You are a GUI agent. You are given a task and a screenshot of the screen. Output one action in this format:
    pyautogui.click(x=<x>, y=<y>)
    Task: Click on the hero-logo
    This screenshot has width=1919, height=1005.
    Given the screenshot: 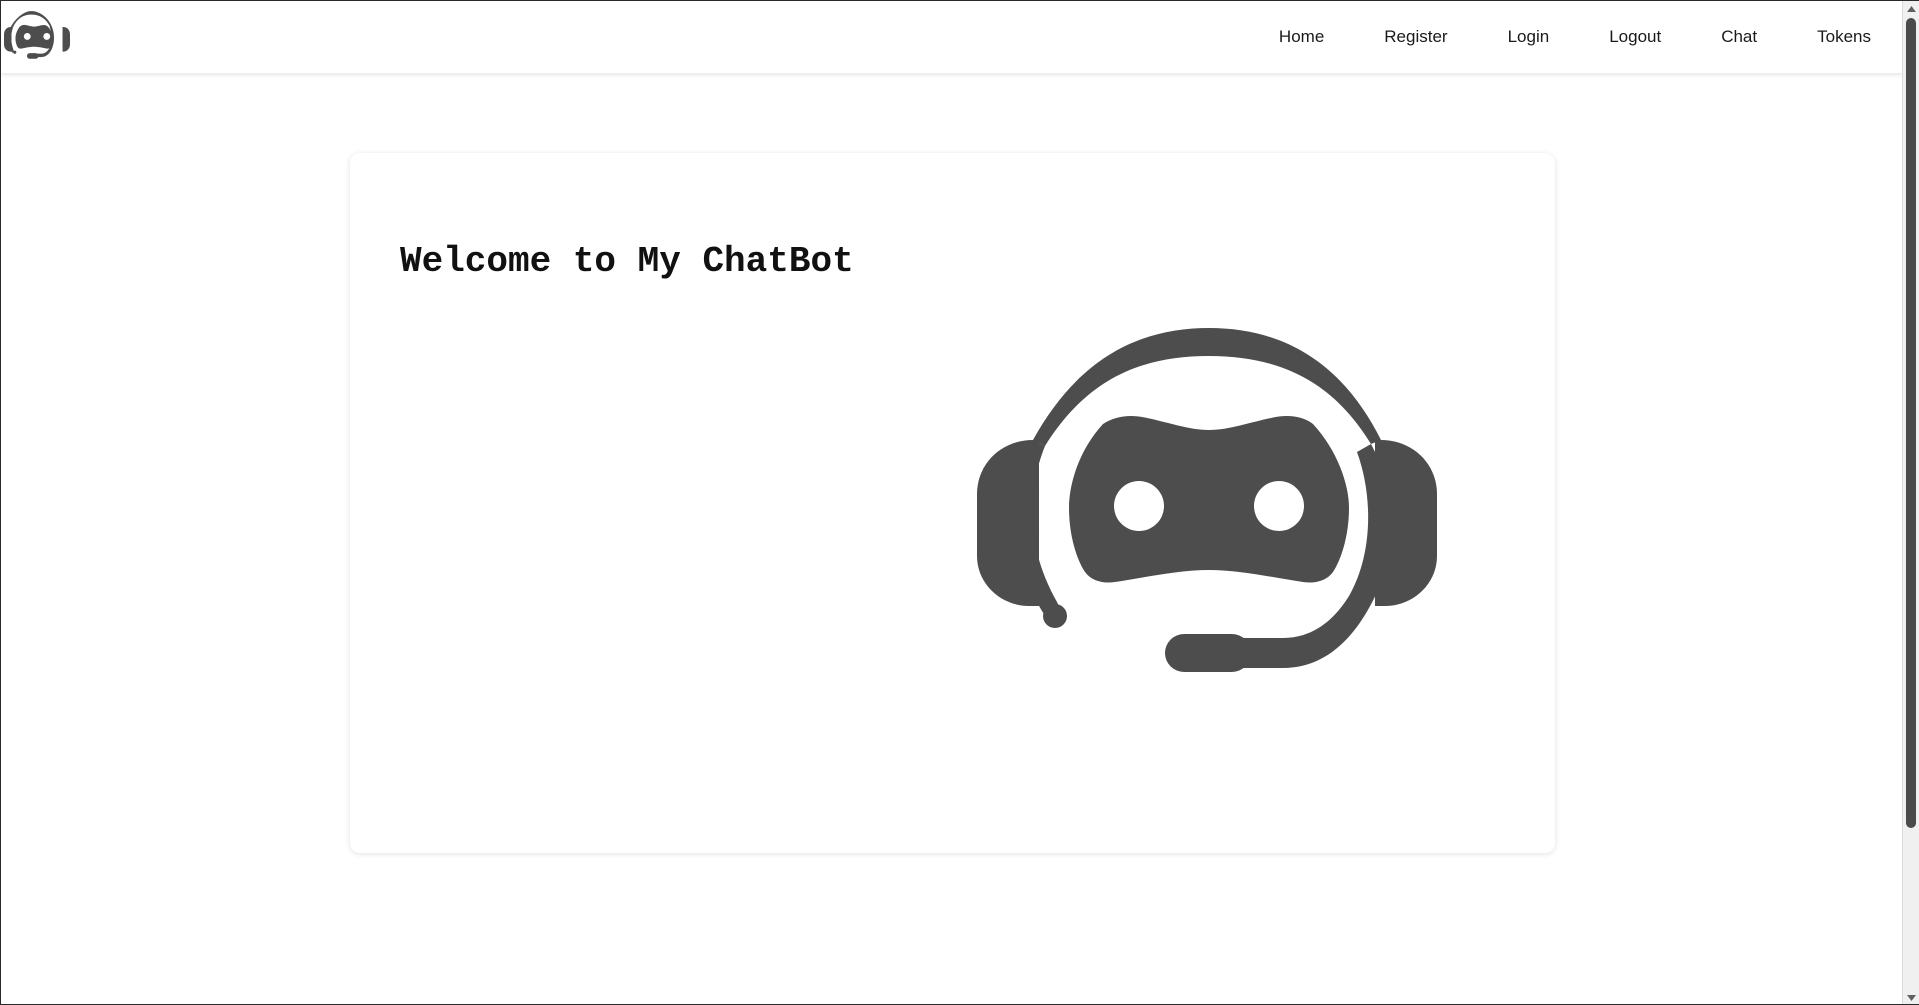 What is the action you would take?
    pyautogui.click(x=1207, y=508)
    